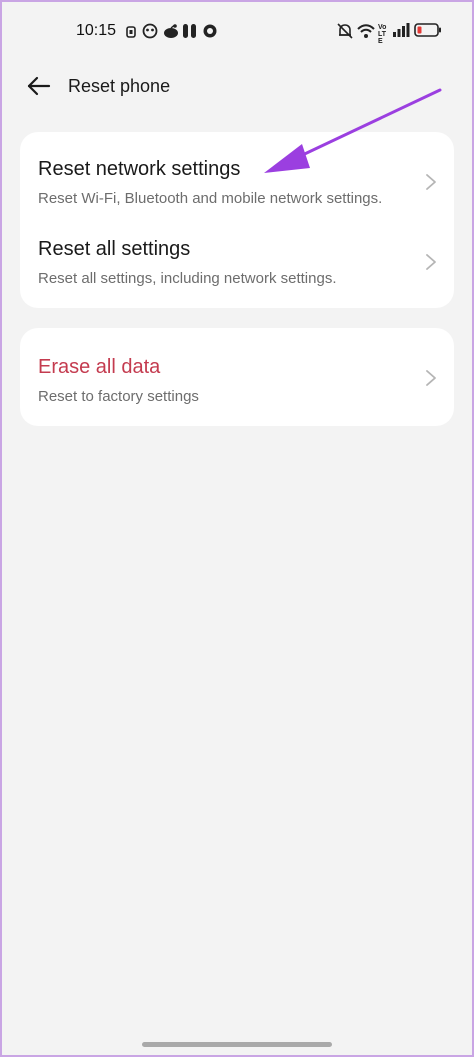 This screenshot has height=1057, width=474. I want to click on erase-all-data-item: Erase all data Reset to factory settings, so click(237, 376).